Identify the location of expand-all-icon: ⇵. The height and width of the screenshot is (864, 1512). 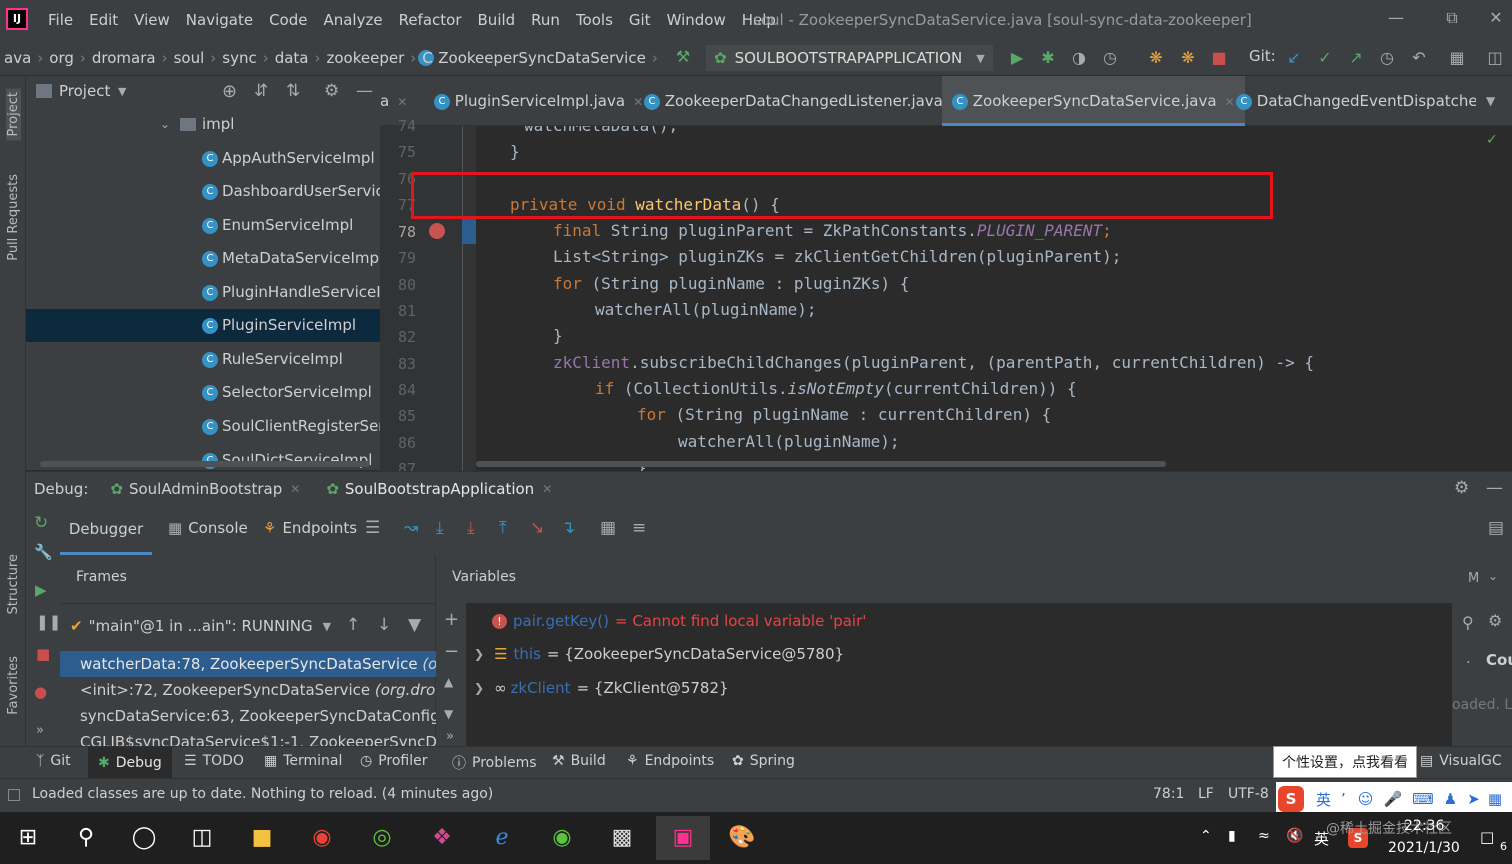
(261, 91).